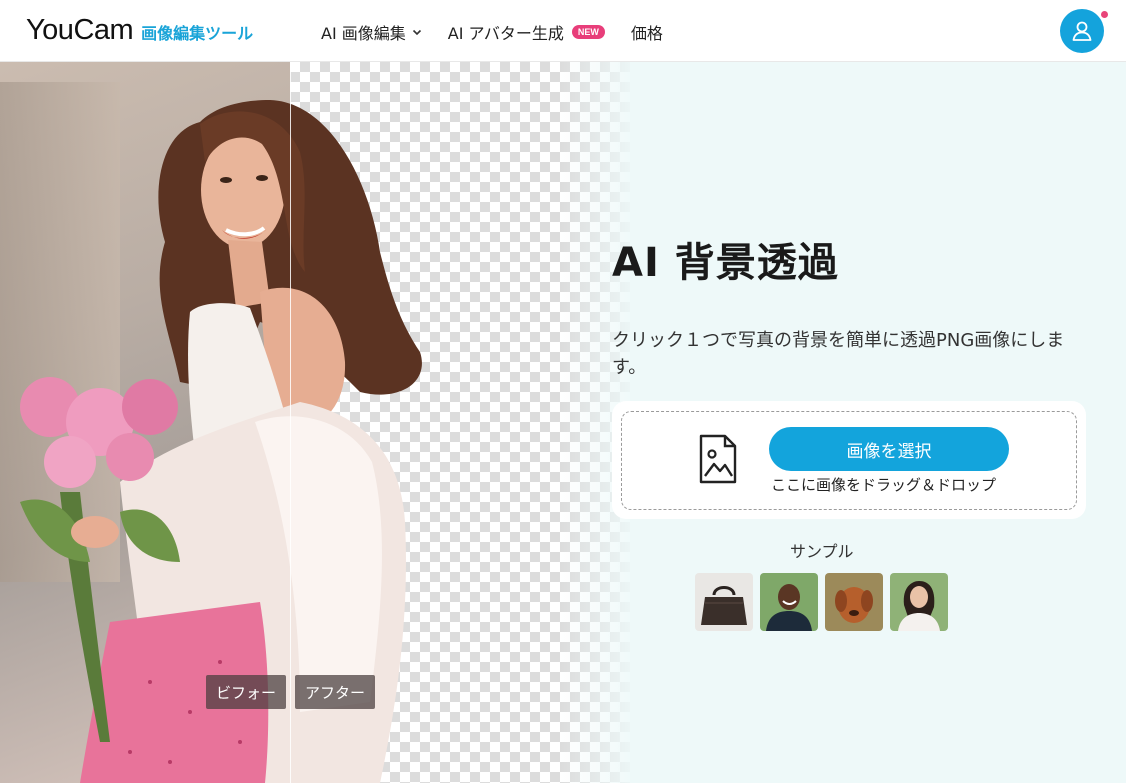 This screenshot has width=1126, height=783. Describe the element at coordinates (822, 551) in the screenshot. I see `sample-label: サンプル` at that location.